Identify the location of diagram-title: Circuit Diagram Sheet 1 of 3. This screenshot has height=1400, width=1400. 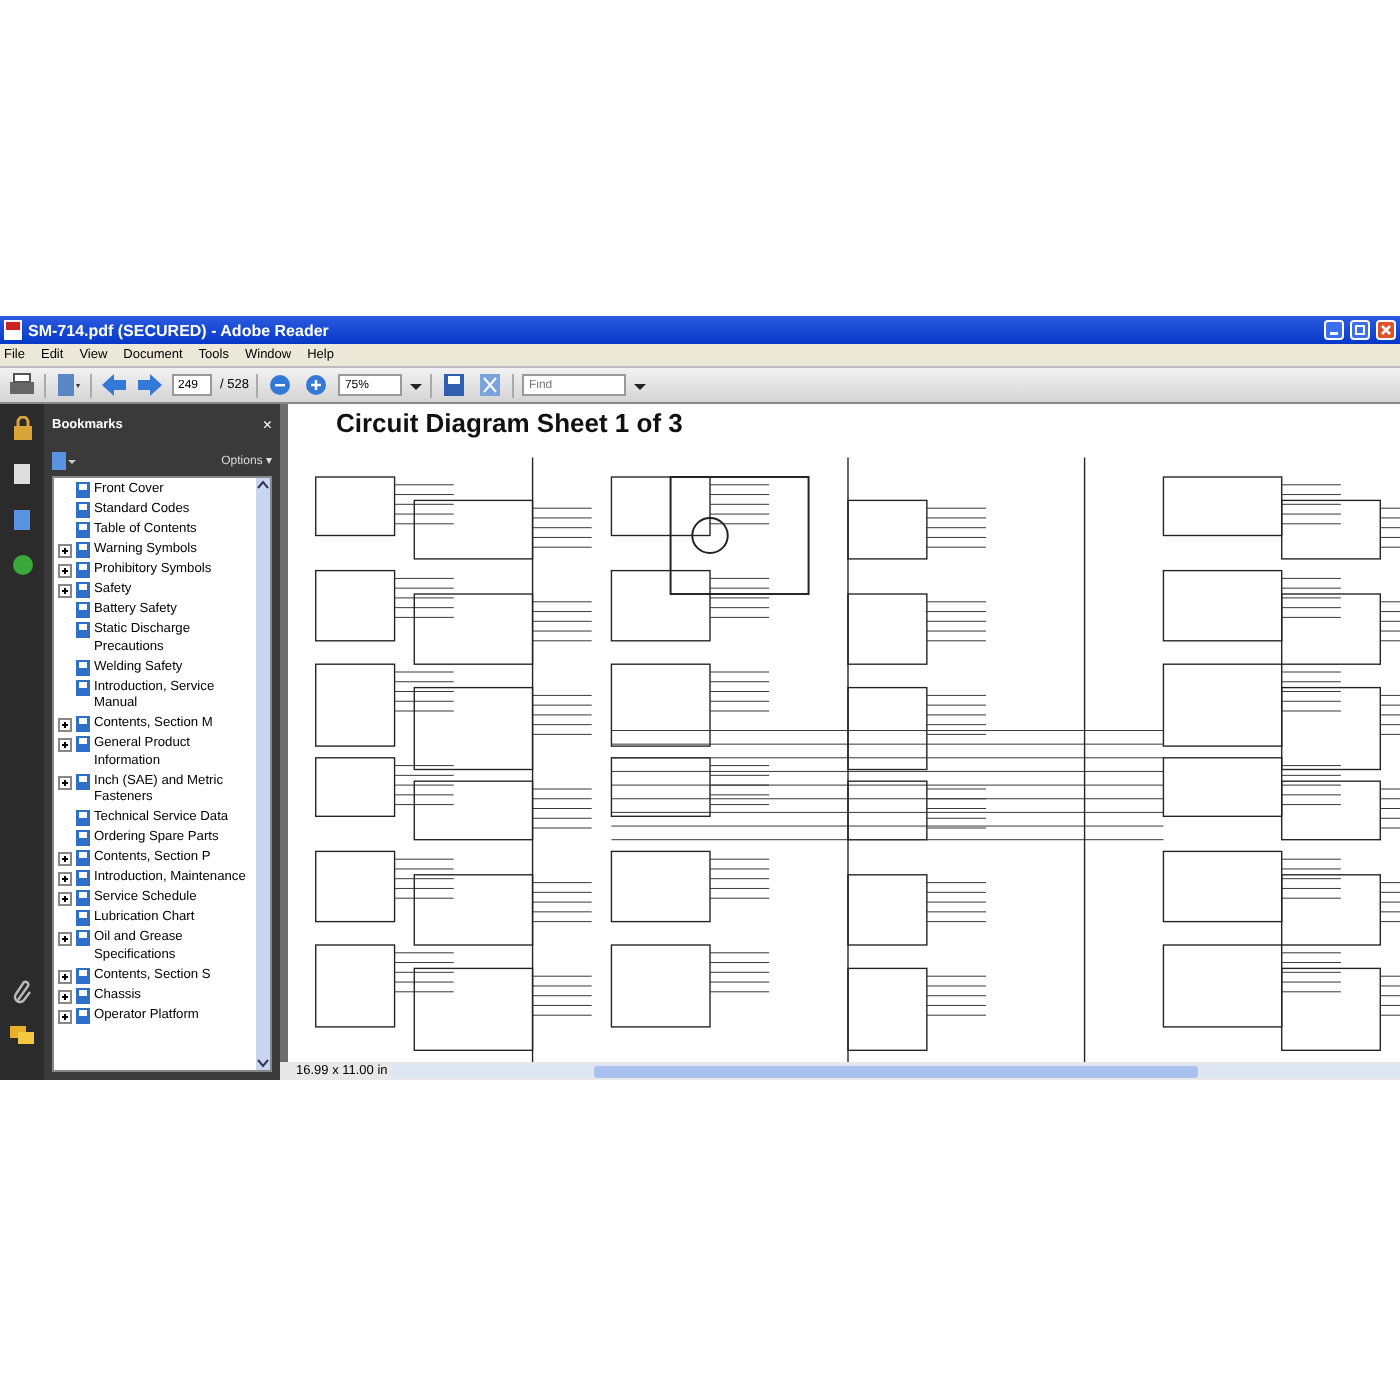
(509, 423).